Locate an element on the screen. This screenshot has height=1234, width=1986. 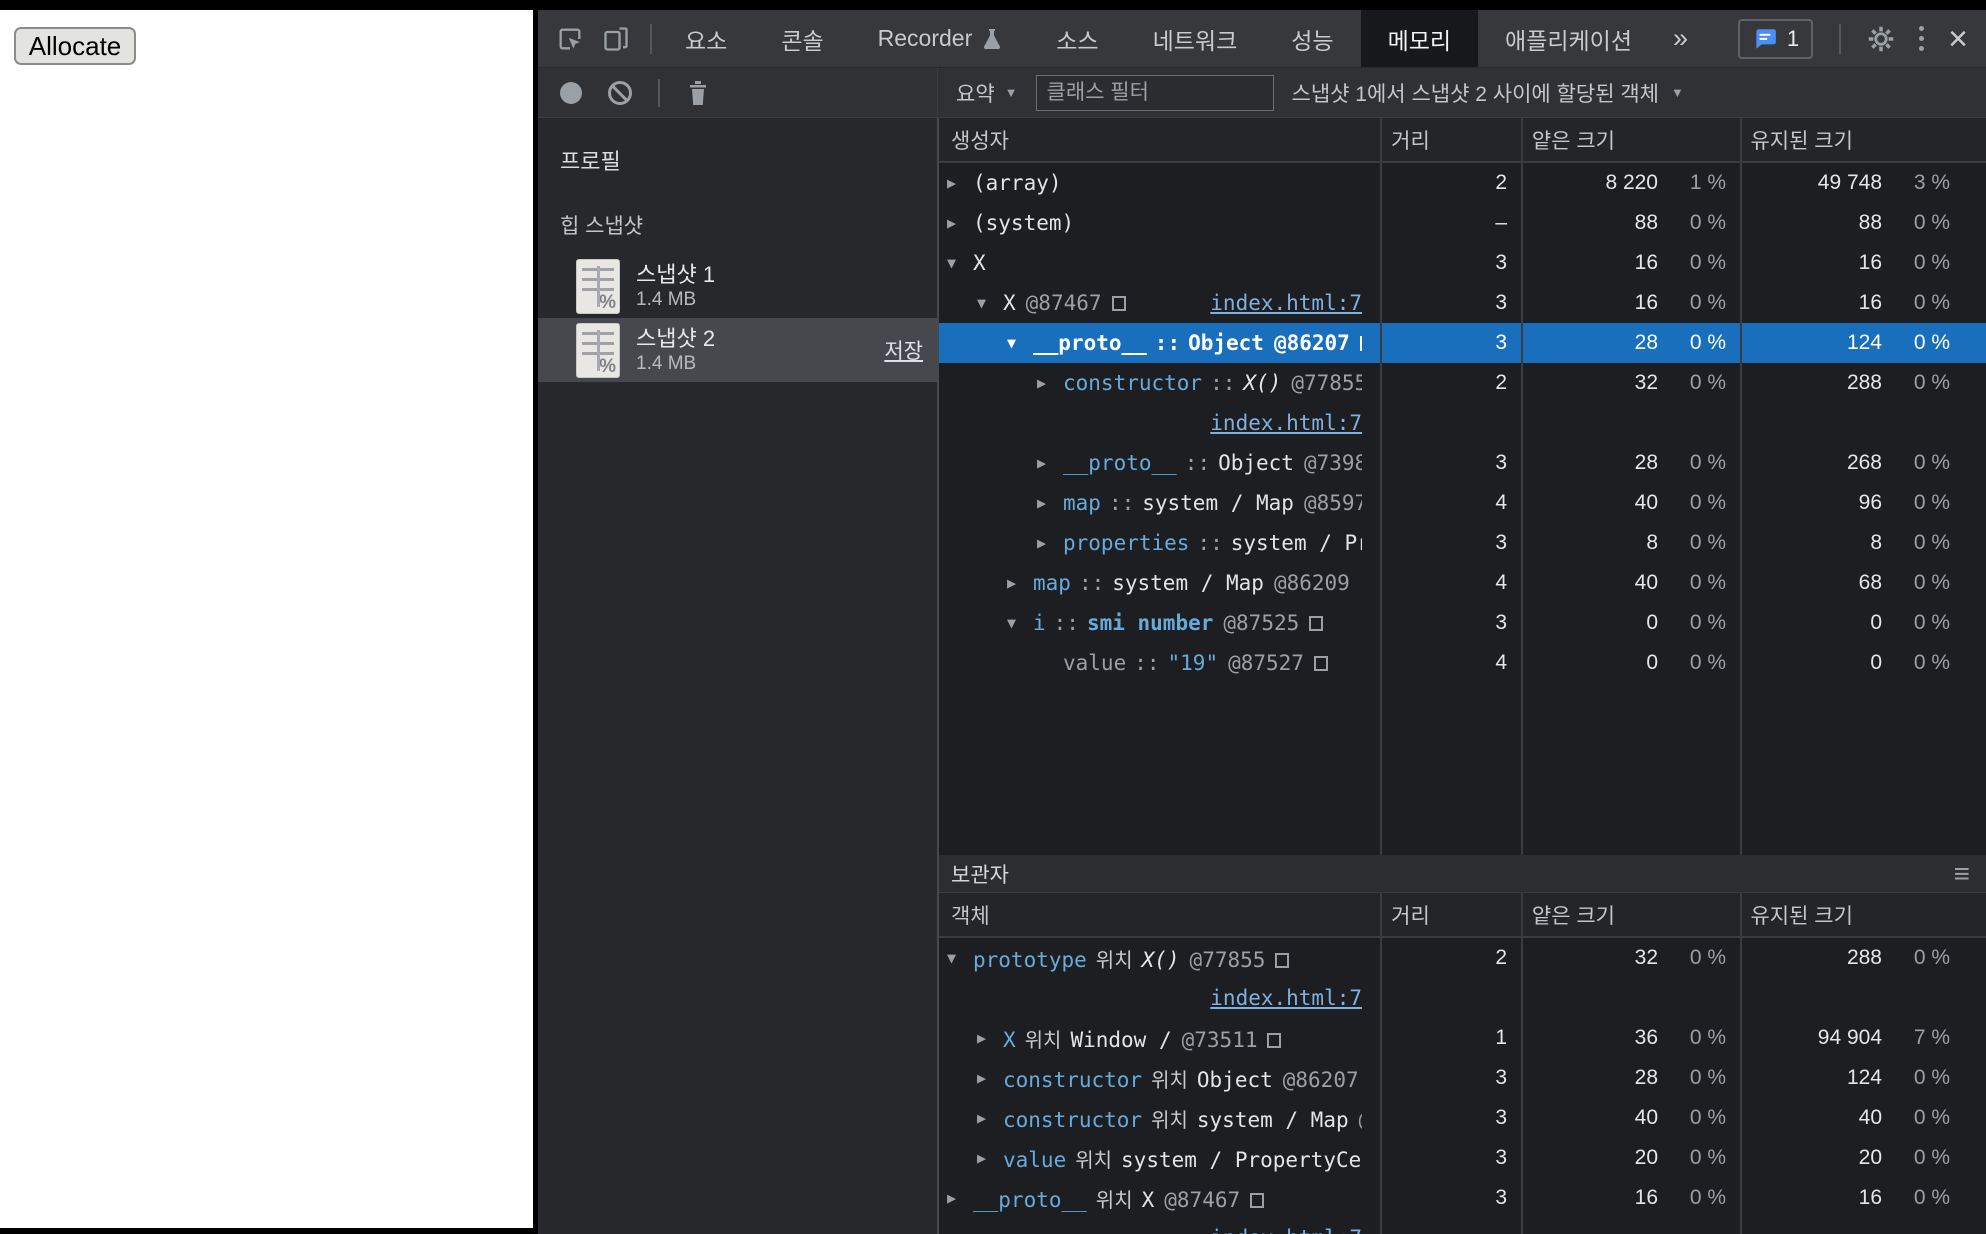
tab-메모리: 메모리 is located at coordinates (1419, 38).